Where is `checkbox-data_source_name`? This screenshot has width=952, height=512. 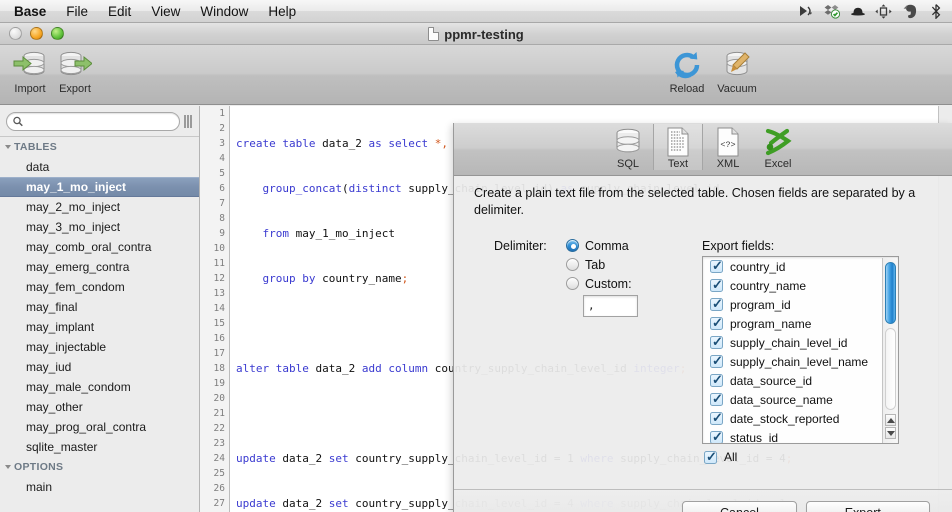 checkbox-data_source_name is located at coordinates (716, 399).